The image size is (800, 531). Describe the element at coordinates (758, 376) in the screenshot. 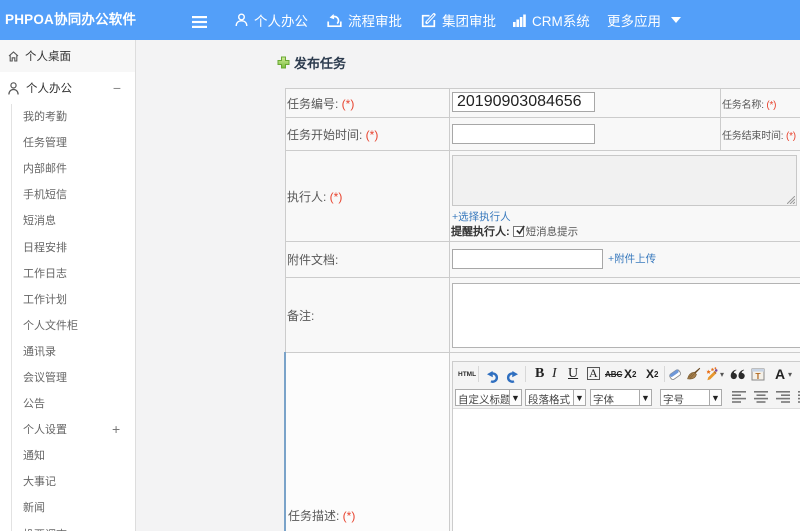

I see `svg-text: T` at that location.